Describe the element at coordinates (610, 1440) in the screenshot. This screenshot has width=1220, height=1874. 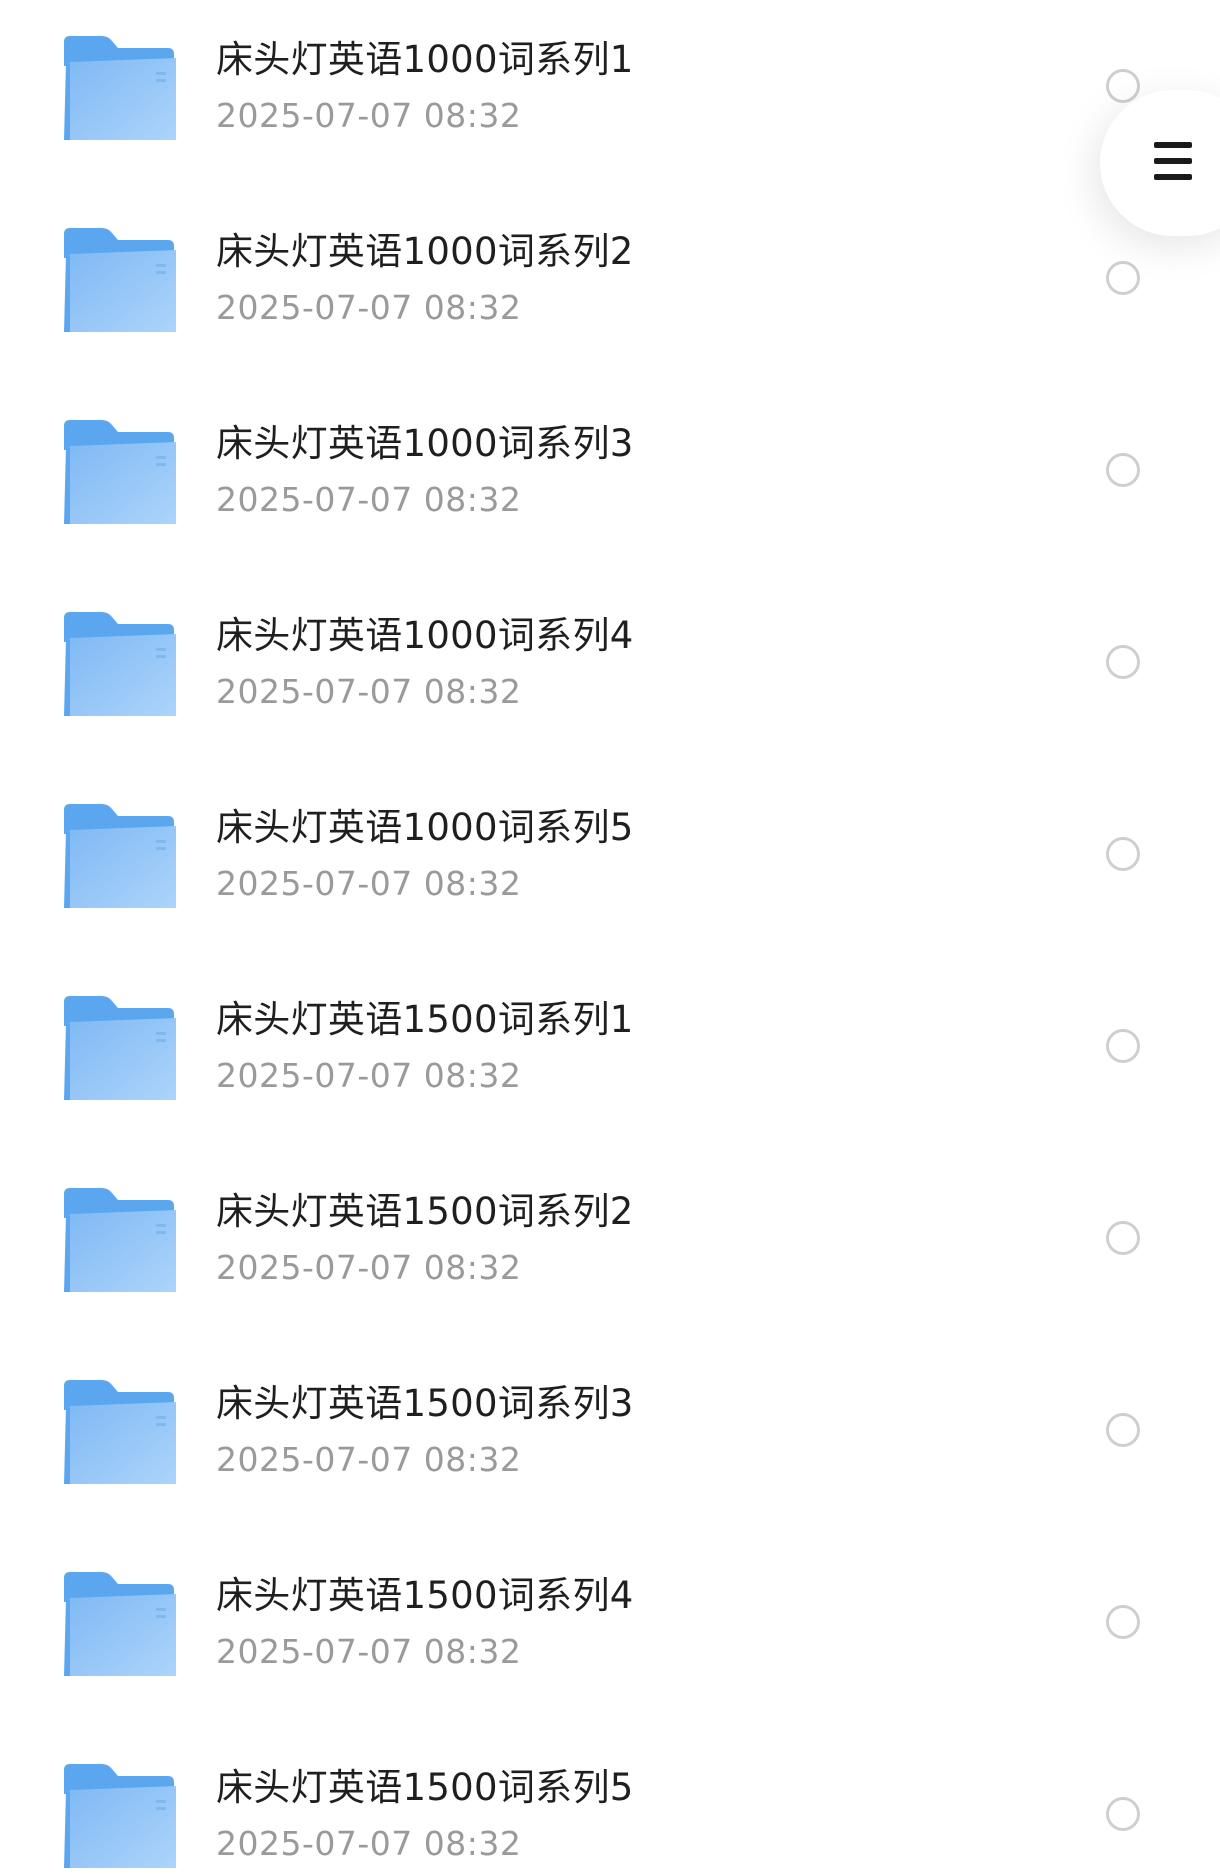
I see `list-item: 床头灯英语1500词系列3 2025-07-07 08:32` at that location.